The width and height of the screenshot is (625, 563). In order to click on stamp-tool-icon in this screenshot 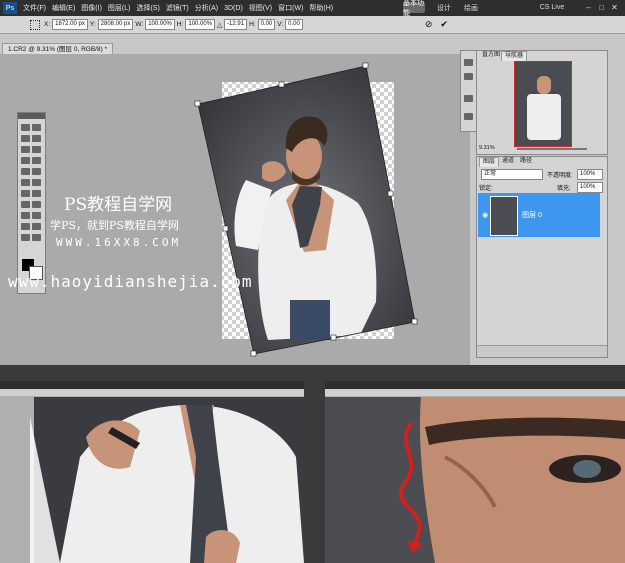, I will do `click(25, 171)`.